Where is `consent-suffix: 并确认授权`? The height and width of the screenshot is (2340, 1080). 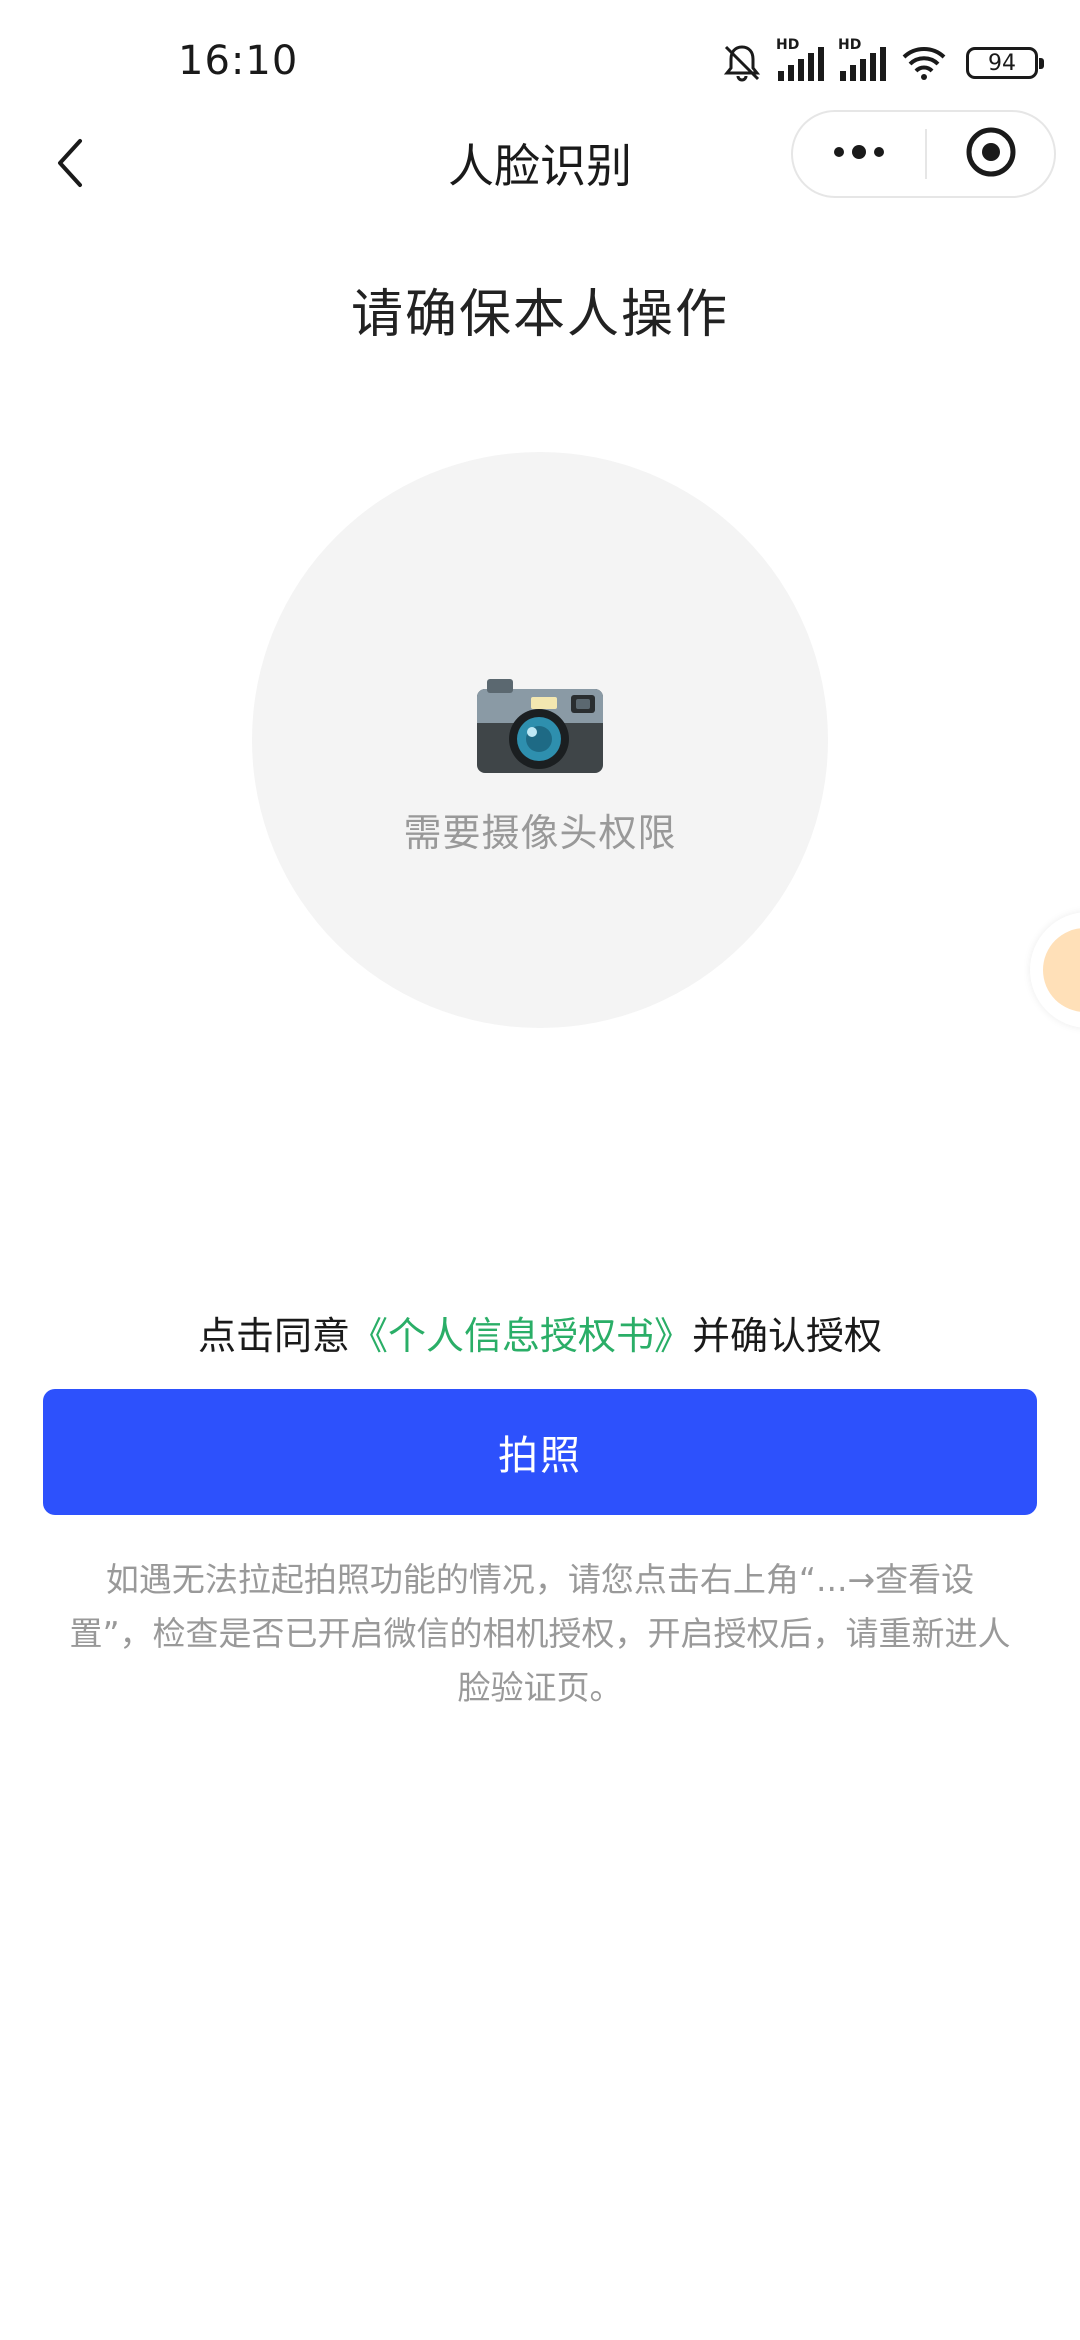
consent-suffix: 并确认授权 is located at coordinates (787, 1336).